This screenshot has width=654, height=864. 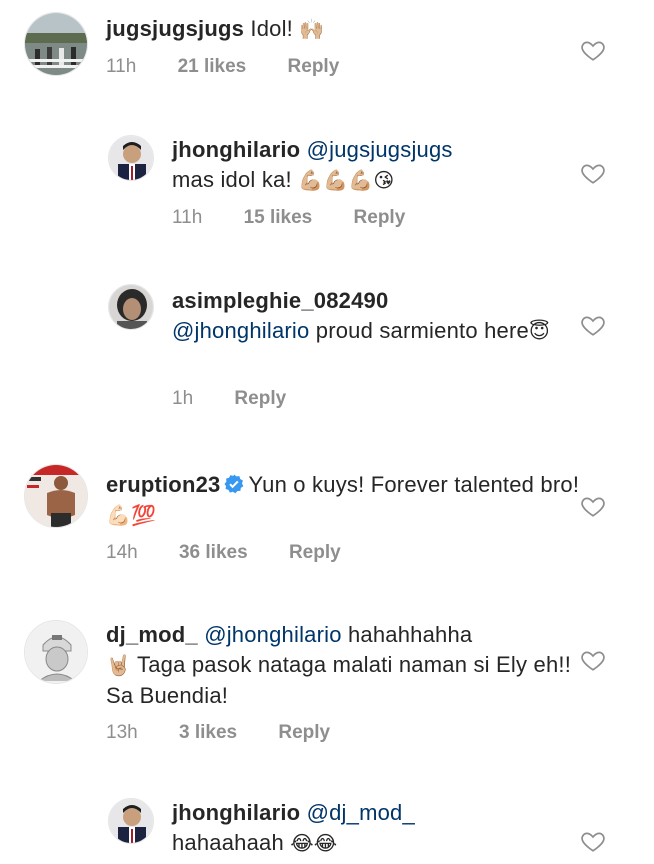 I want to click on timestamp: 13h, so click(x=122, y=732).